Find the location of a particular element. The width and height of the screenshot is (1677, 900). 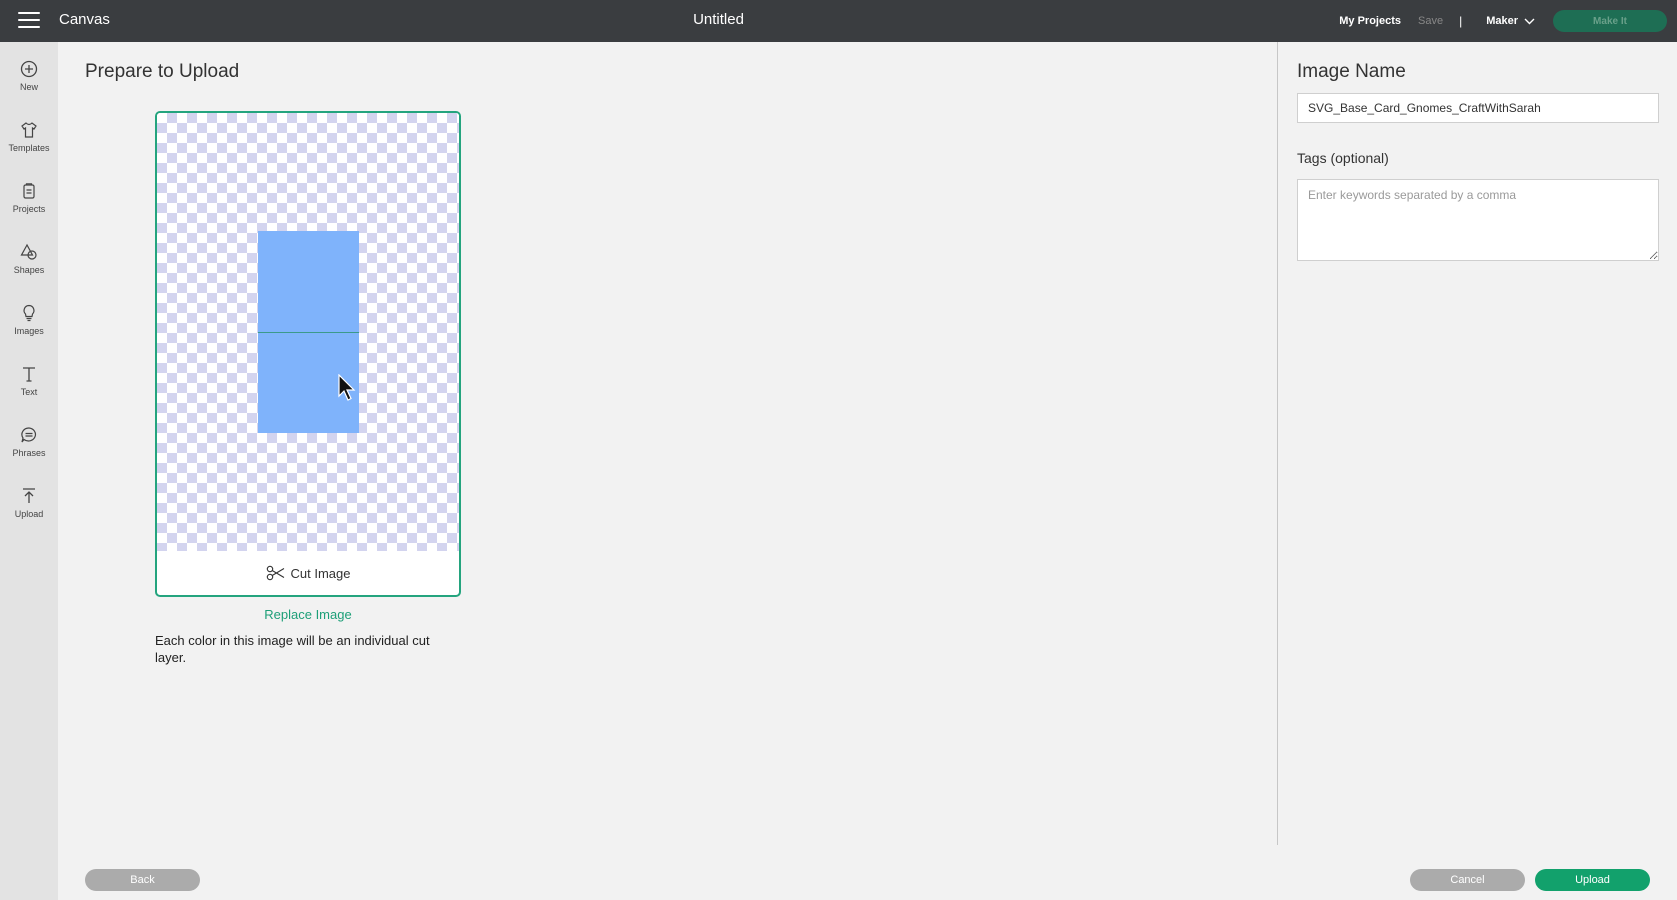

tags-label: Tags (optional) is located at coordinates (1343, 158).